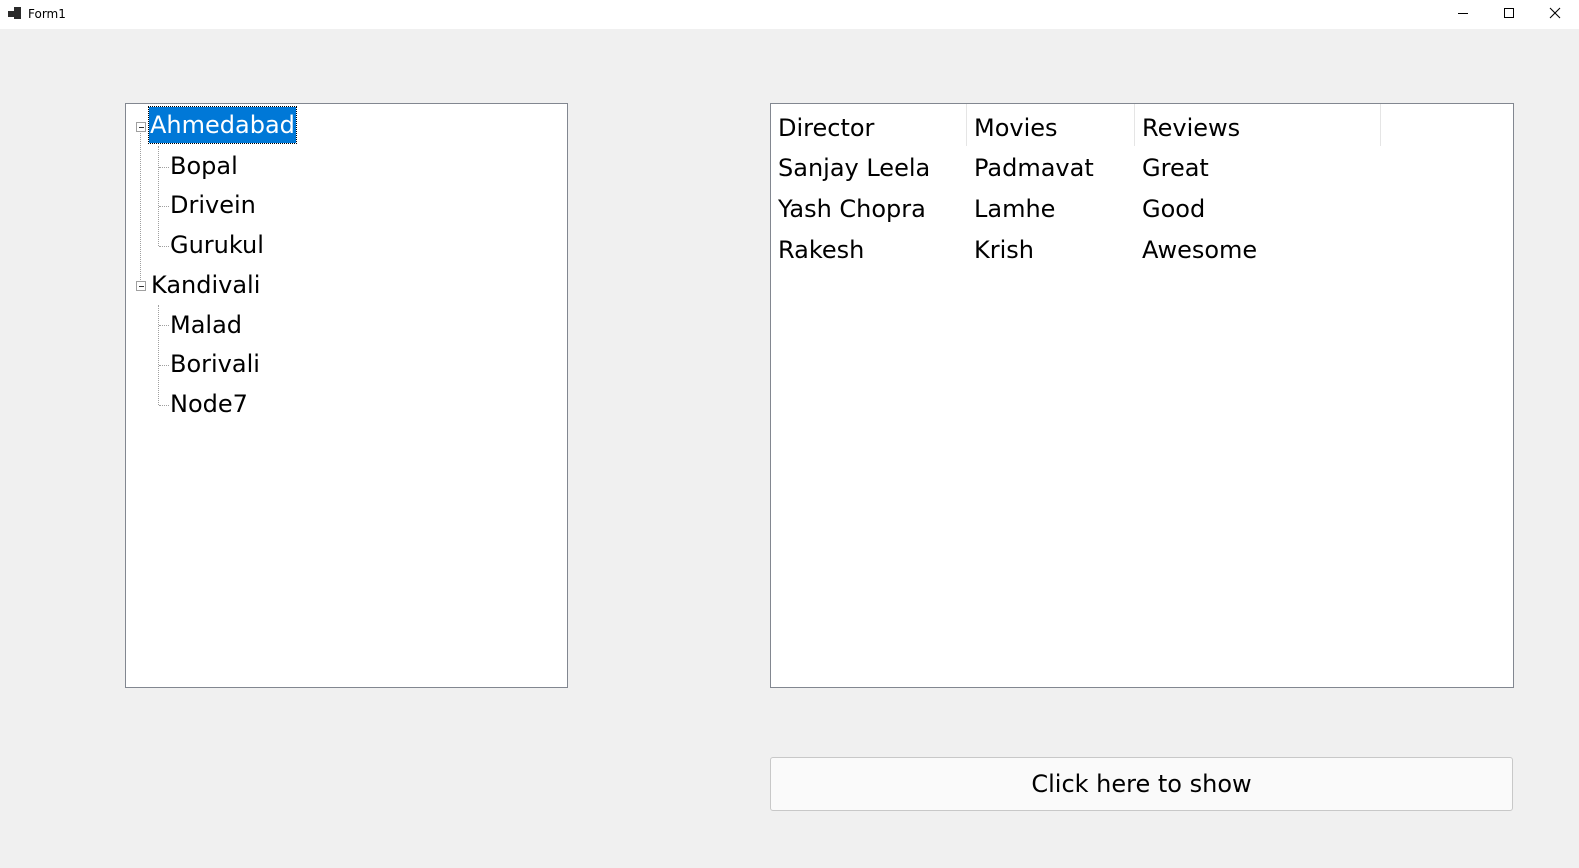 Image resolution: width=1579 pixels, height=868 pixels. I want to click on maximize-button, so click(1509, 14).